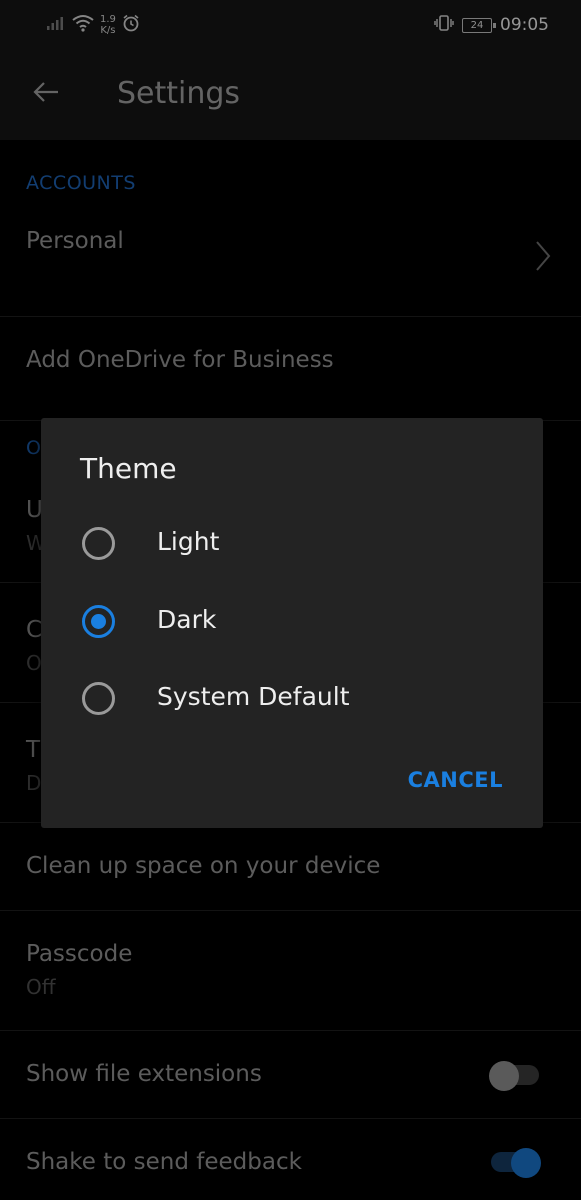  Describe the element at coordinates (188, 541) in the screenshot. I see `option-label: Light` at that location.